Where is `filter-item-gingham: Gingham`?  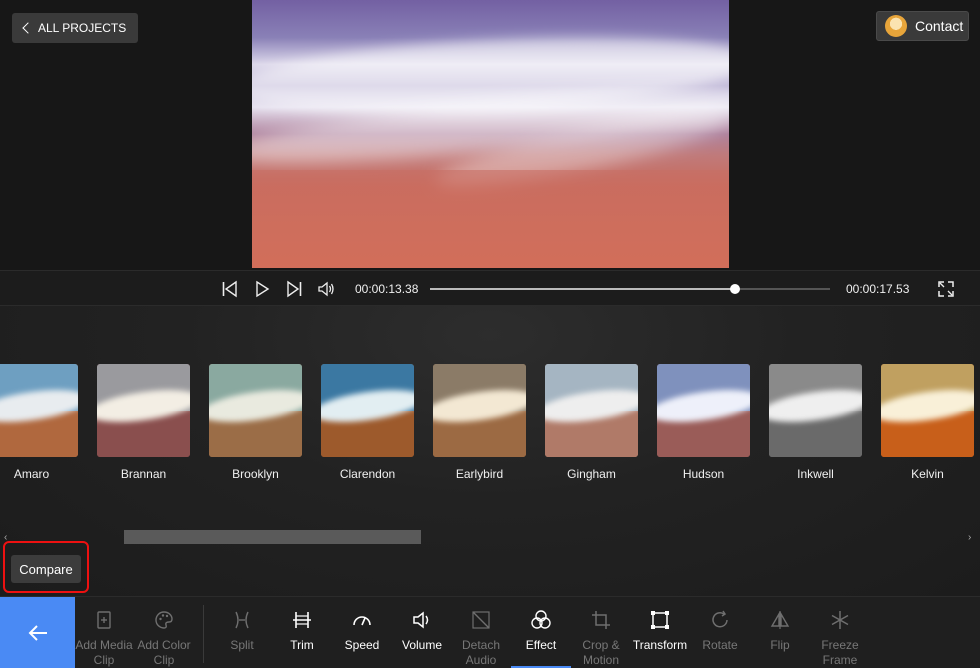
filter-item-gingham: Gingham is located at coordinates (591, 422).